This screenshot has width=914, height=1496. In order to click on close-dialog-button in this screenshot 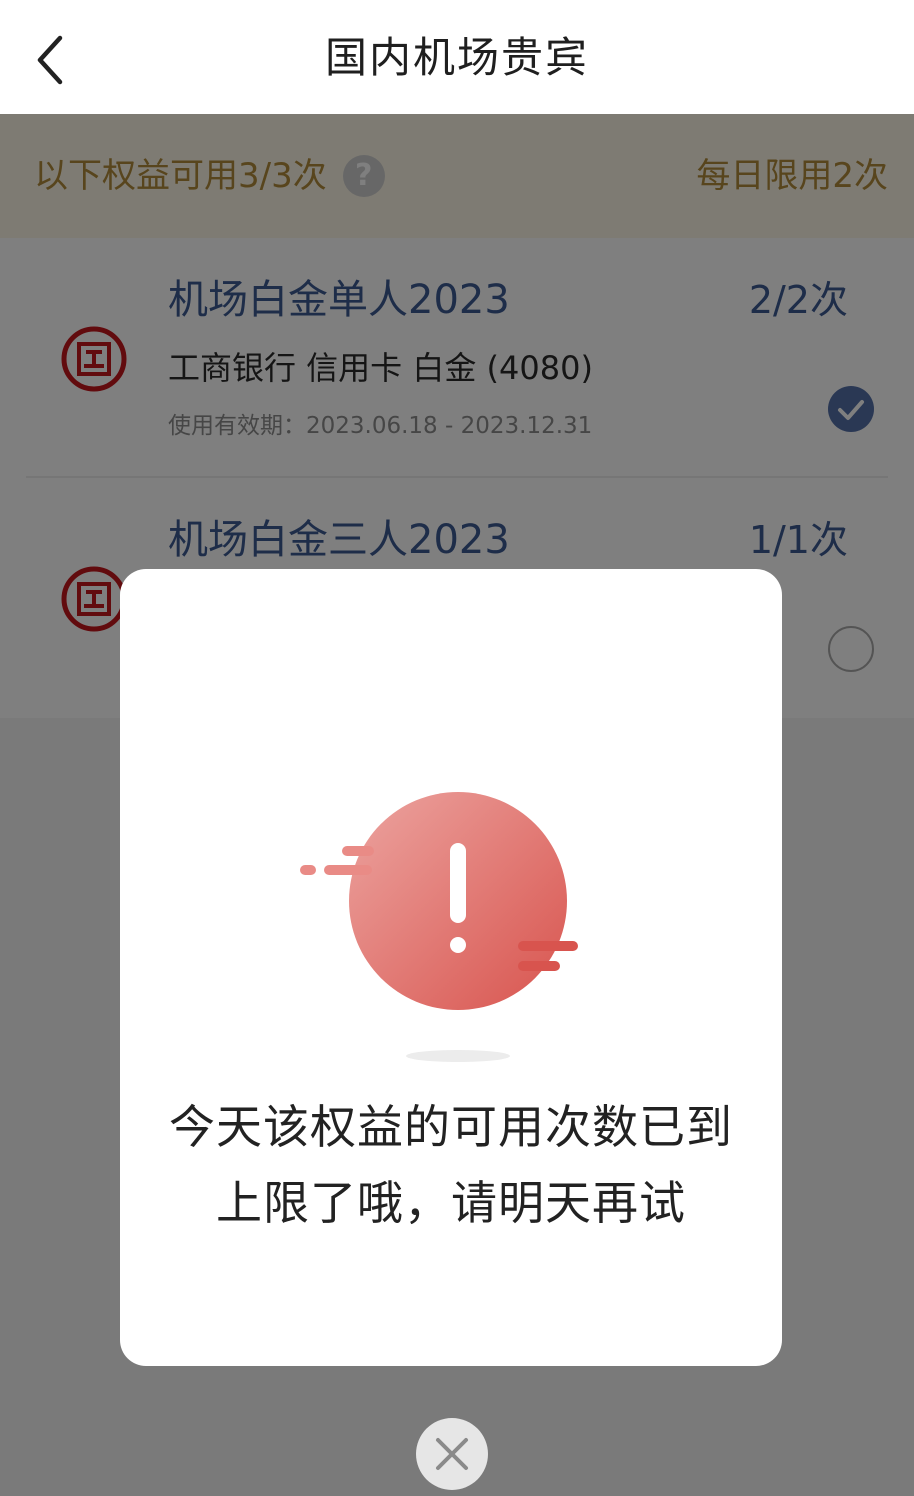, I will do `click(452, 1454)`.